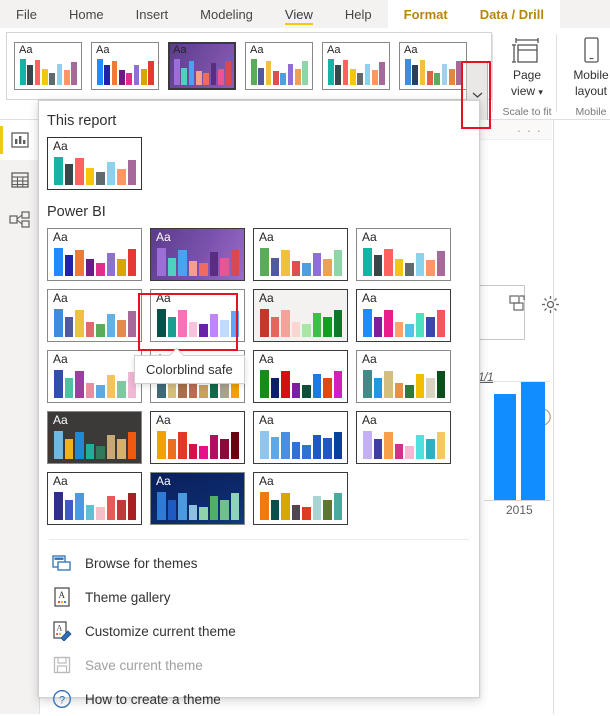  What do you see at coordinates (527, 75) in the screenshot?
I see `page-view-group: Page view ▾ Scale to fit` at bounding box center [527, 75].